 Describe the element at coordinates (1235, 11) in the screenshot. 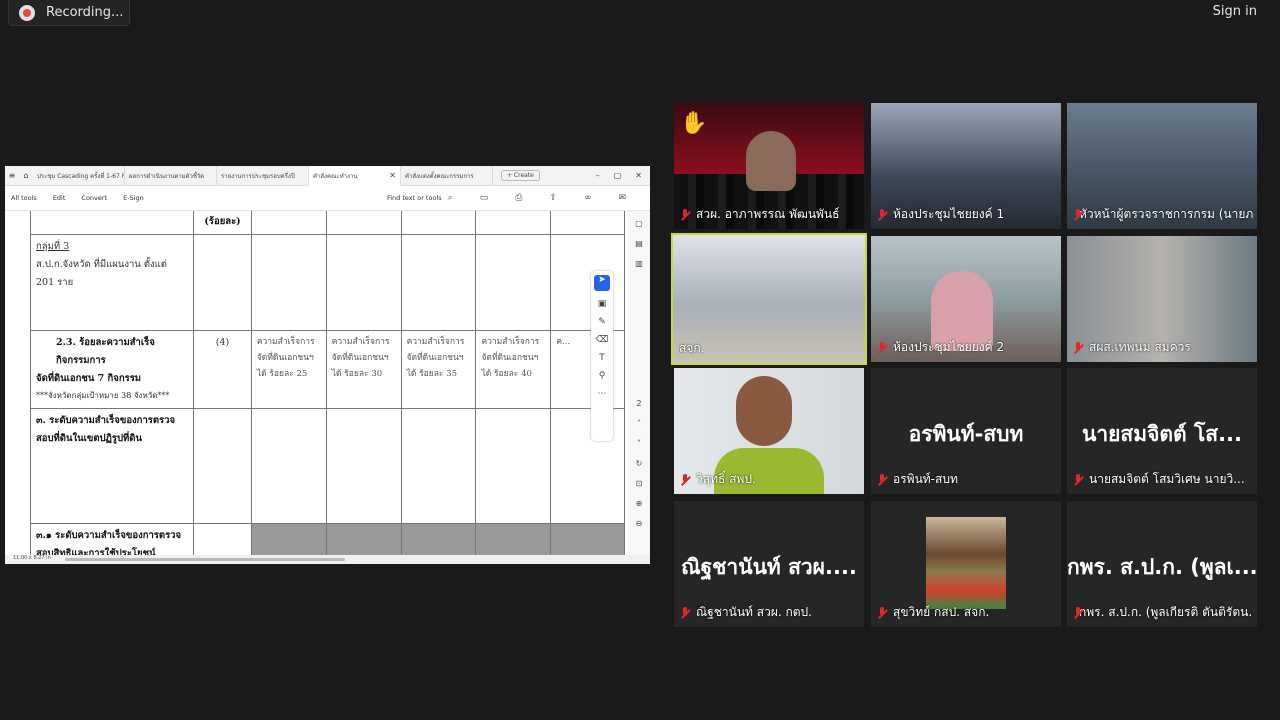

I see `sign-in-button: Sign in` at that location.